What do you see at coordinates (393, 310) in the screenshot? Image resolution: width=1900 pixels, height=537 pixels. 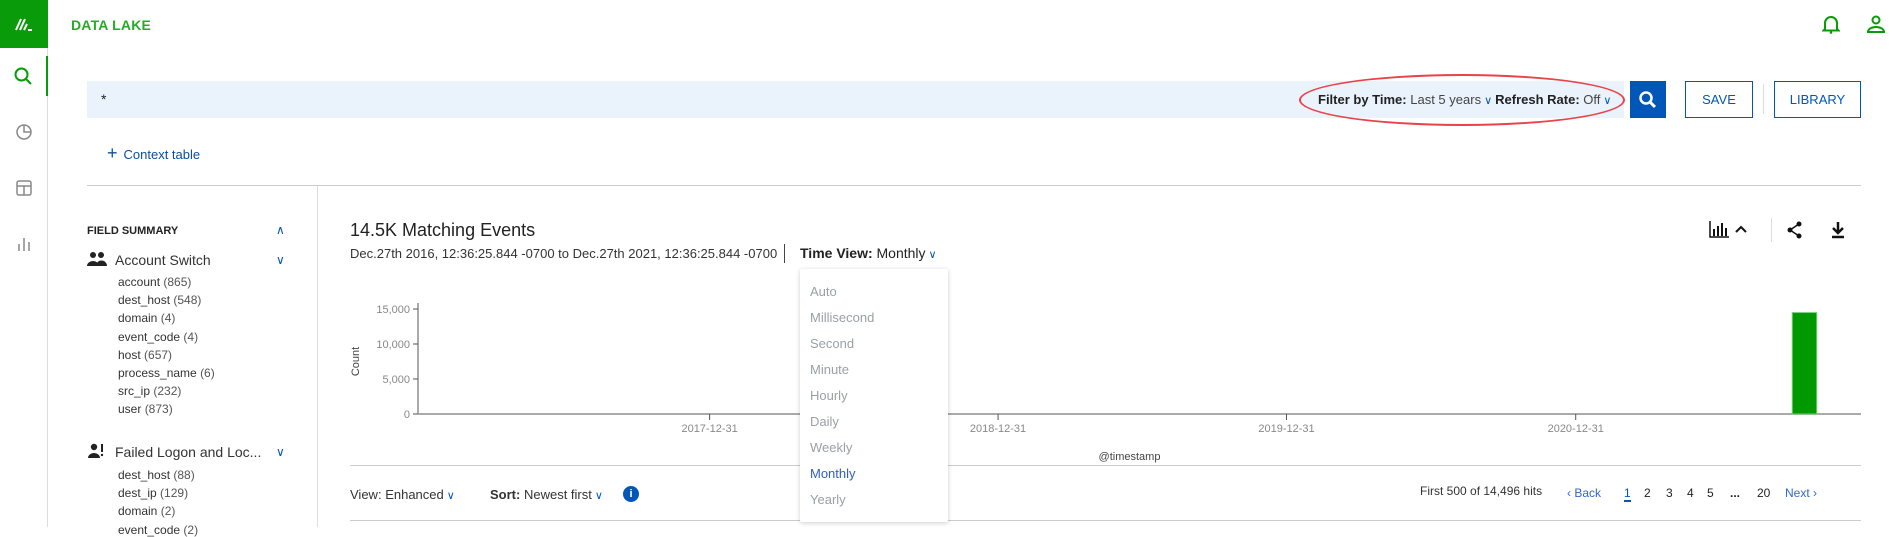 I see `y-tick-label: 15,000` at bounding box center [393, 310].